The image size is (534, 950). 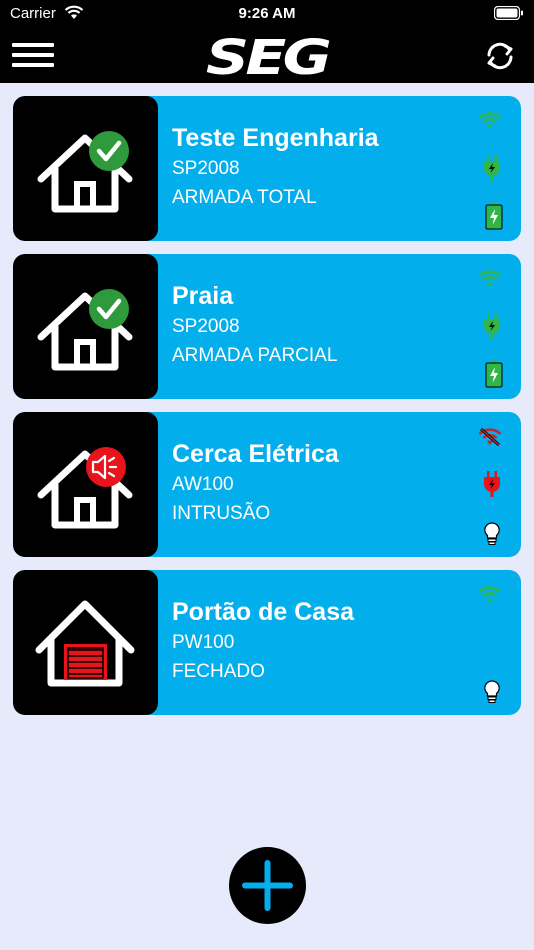 I want to click on add-device-button, so click(x=267, y=885).